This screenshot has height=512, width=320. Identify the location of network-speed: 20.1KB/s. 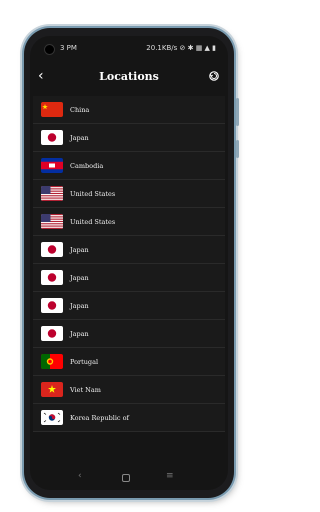
(162, 48).